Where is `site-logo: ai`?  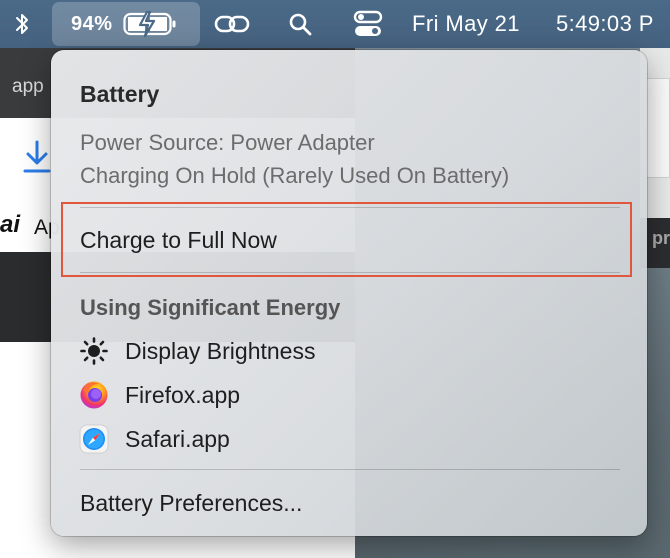
site-logo: ai is located at coordinates (10, 224).